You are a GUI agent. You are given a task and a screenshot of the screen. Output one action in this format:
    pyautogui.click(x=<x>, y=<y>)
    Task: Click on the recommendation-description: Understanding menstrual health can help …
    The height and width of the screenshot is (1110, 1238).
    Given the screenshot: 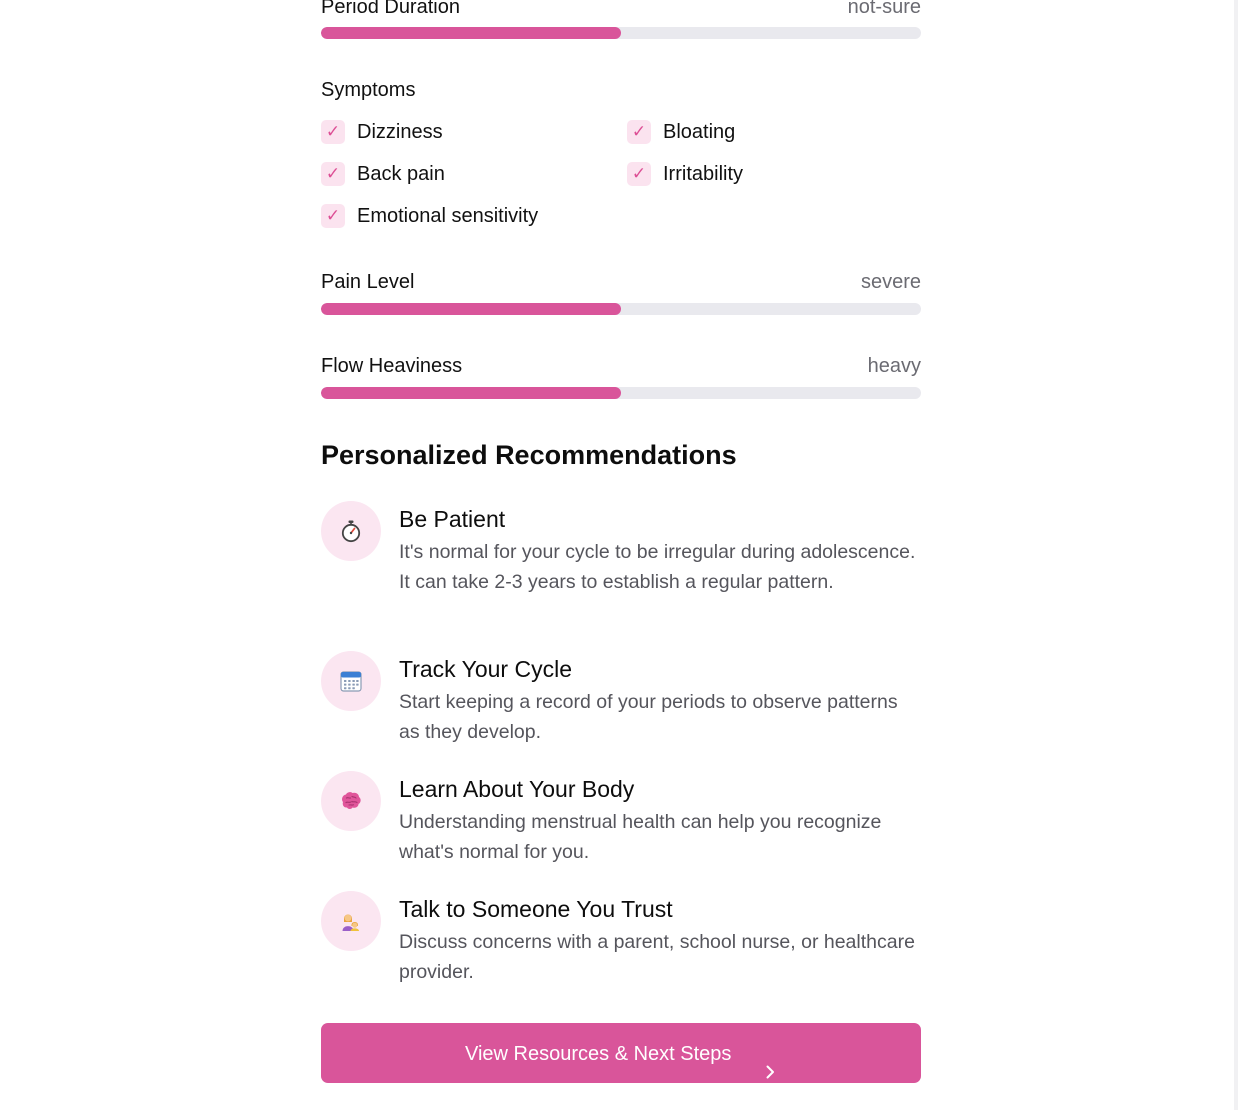 What is the action you would take?
    pyautogui.click(x=640, y=837)
    